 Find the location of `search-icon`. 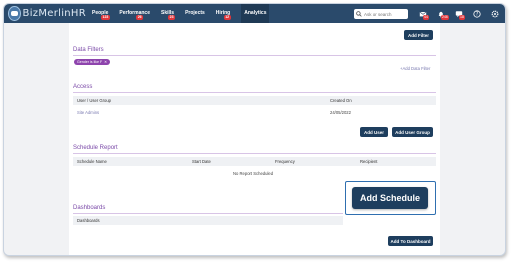

search-icon is located at coordinates (359, 14).